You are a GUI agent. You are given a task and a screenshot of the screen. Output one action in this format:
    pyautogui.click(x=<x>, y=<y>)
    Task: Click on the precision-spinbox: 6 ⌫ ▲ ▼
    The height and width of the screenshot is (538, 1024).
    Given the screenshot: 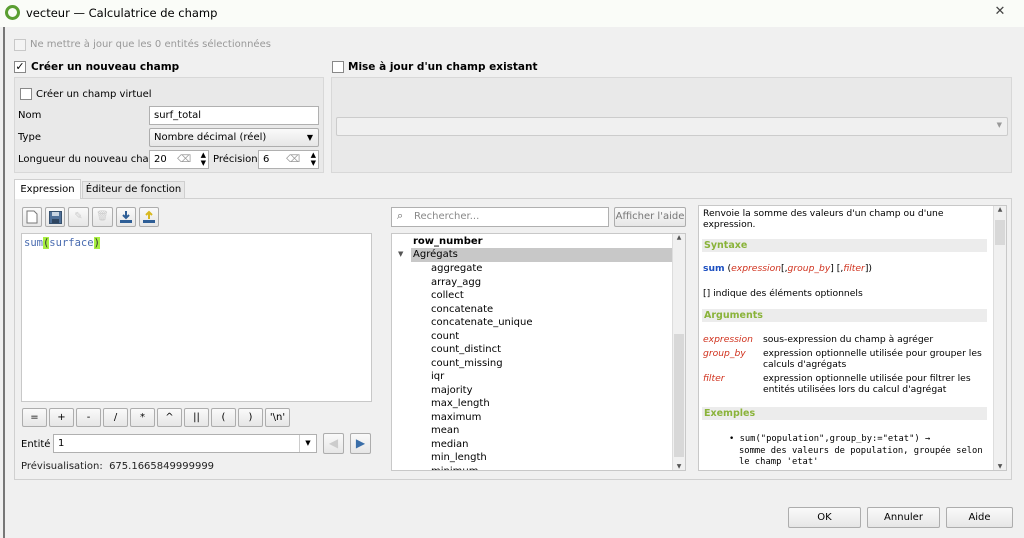 What is the action you would take?
    pyautogui.click(x=288, y=159)
    